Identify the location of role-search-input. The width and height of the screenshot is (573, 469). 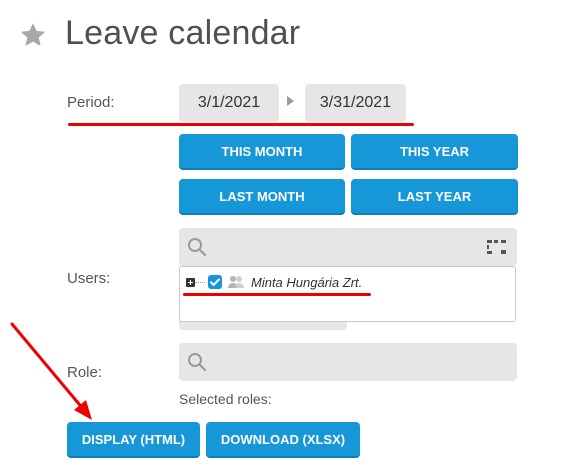
(348, 362).